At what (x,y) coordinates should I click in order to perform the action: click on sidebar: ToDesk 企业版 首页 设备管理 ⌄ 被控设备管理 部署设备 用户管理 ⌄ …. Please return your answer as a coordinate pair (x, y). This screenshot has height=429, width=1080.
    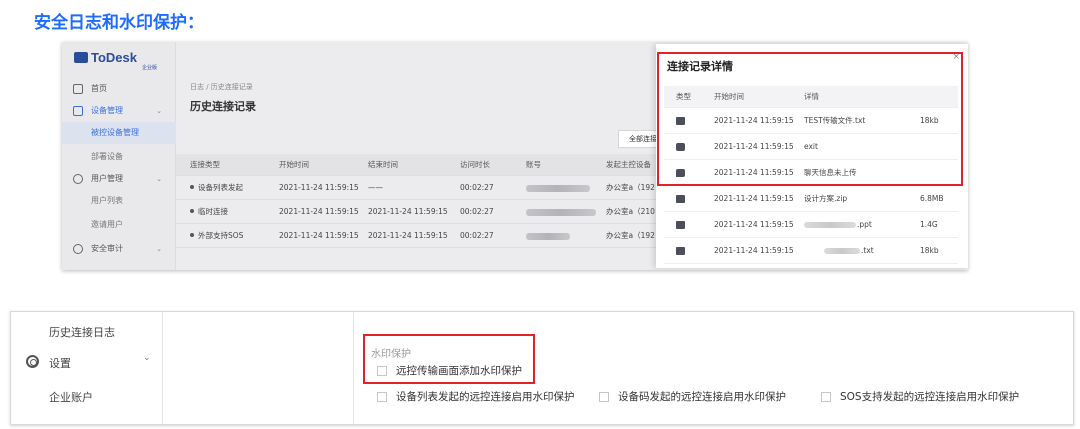
    Looking at the image, I should click on (119, 156).